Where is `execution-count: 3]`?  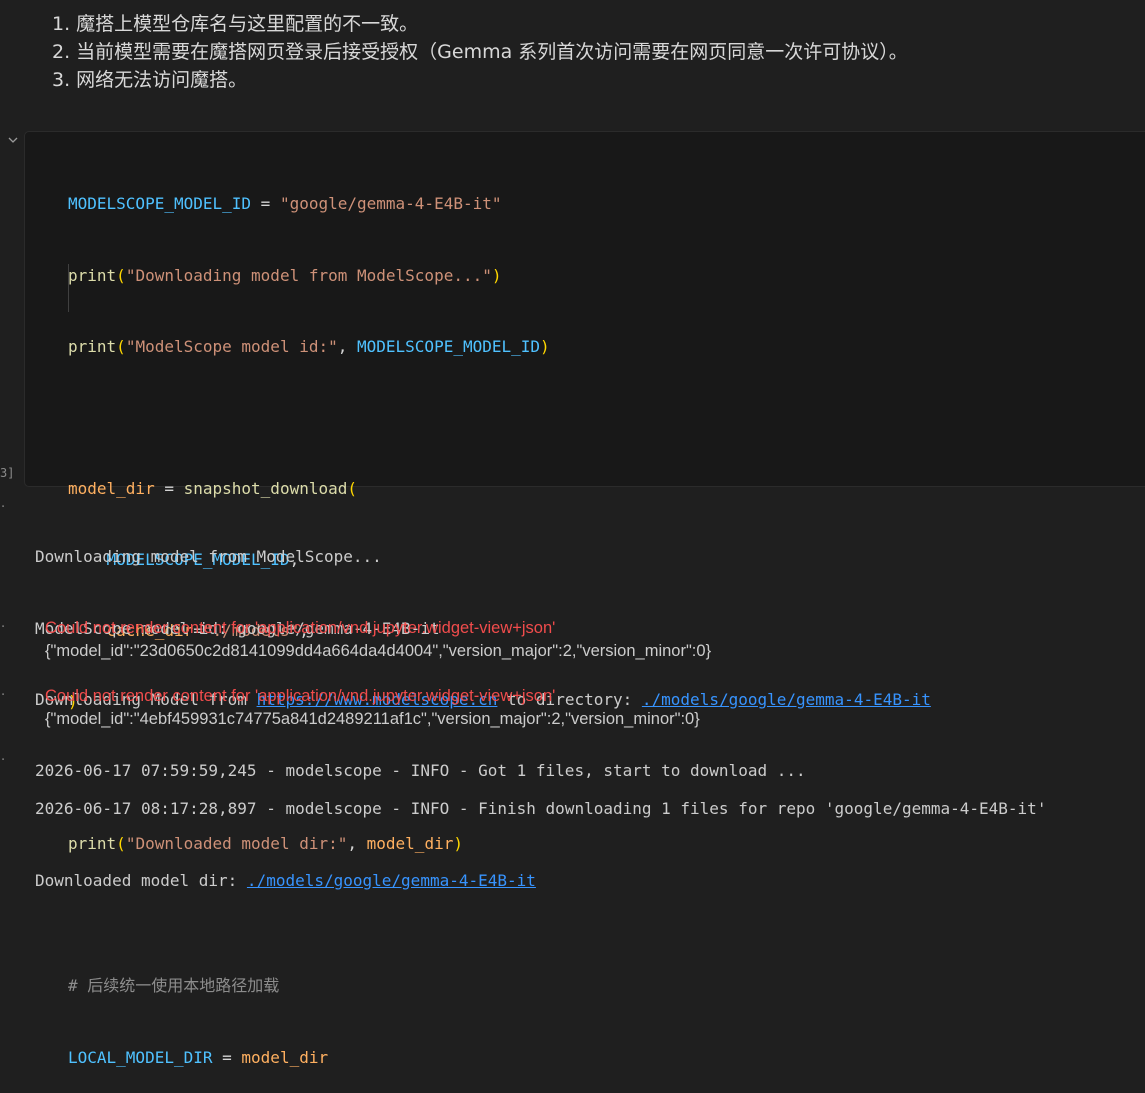 execution-count: 3] is located at coordinates (7, 473).